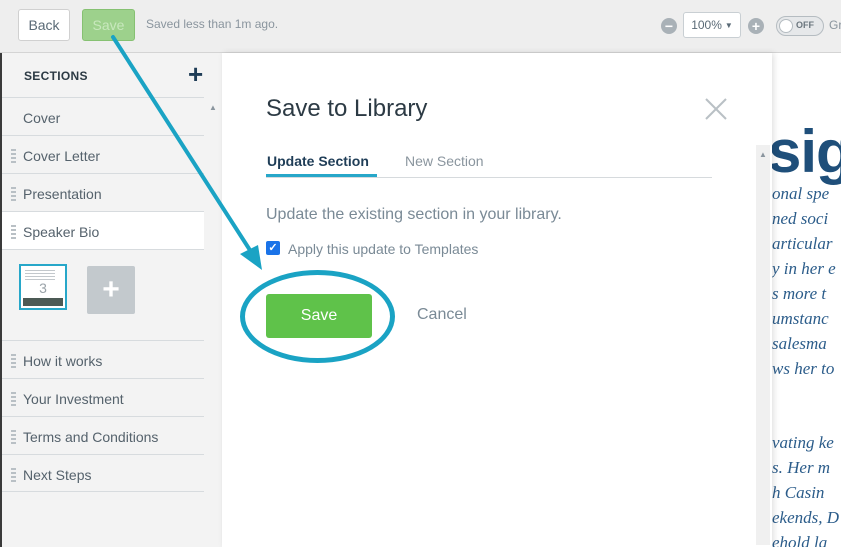 This screenshot has height=547, width=841. Describe the element at coordinates (91, 437) in the screenshot. I see `sidebar-item-label: Terms and Conditions` at that location.